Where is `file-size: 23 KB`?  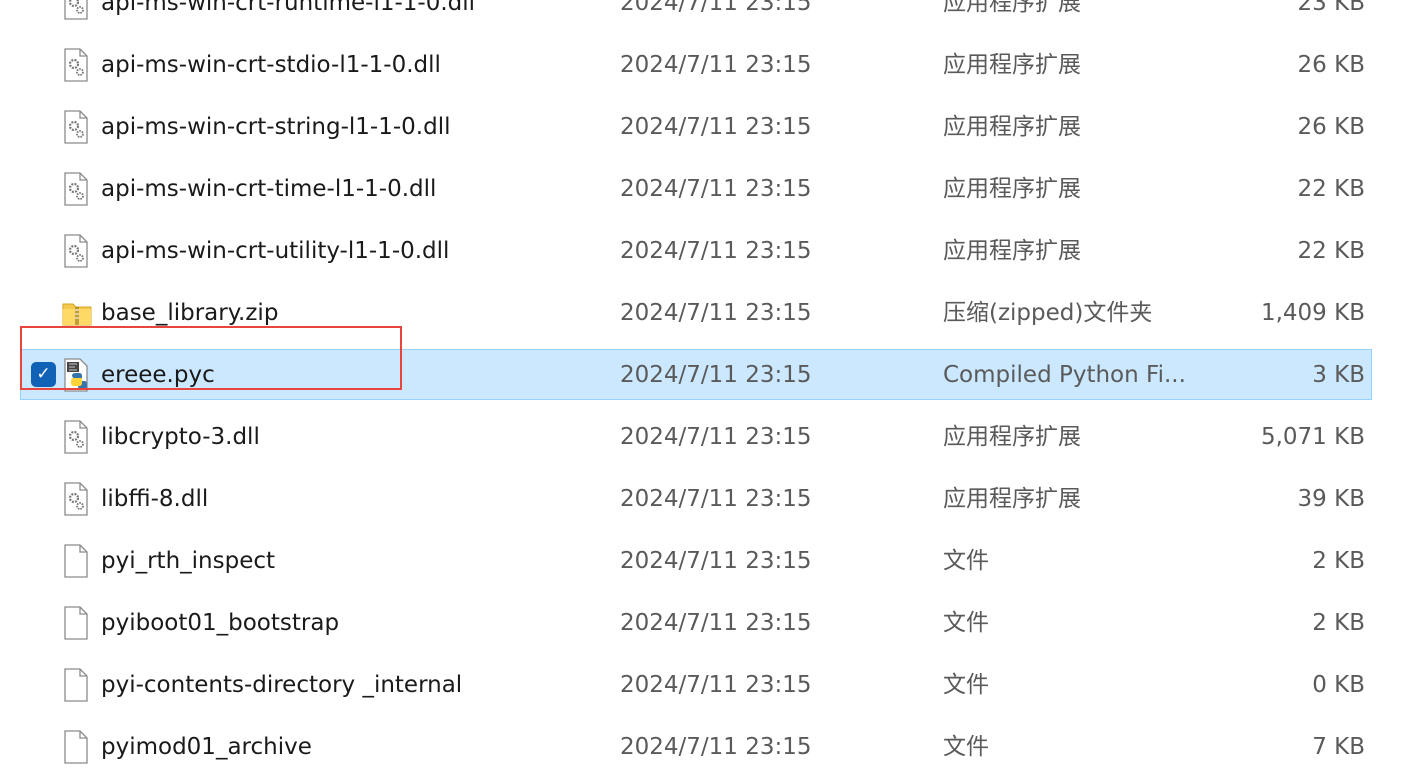
file-size: 23 KB is located at coordinates (1331, 8).